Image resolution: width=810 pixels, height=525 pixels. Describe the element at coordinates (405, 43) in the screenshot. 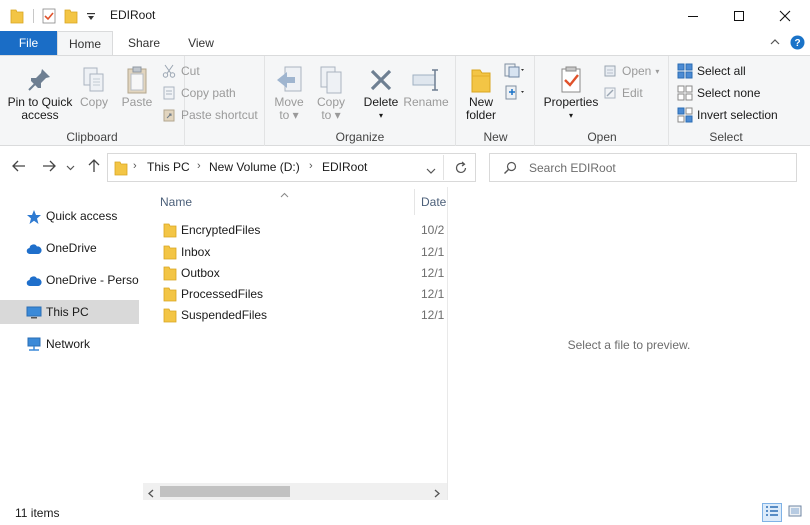

I see `ribbon-tabs: File Home Share View ?` at that location.